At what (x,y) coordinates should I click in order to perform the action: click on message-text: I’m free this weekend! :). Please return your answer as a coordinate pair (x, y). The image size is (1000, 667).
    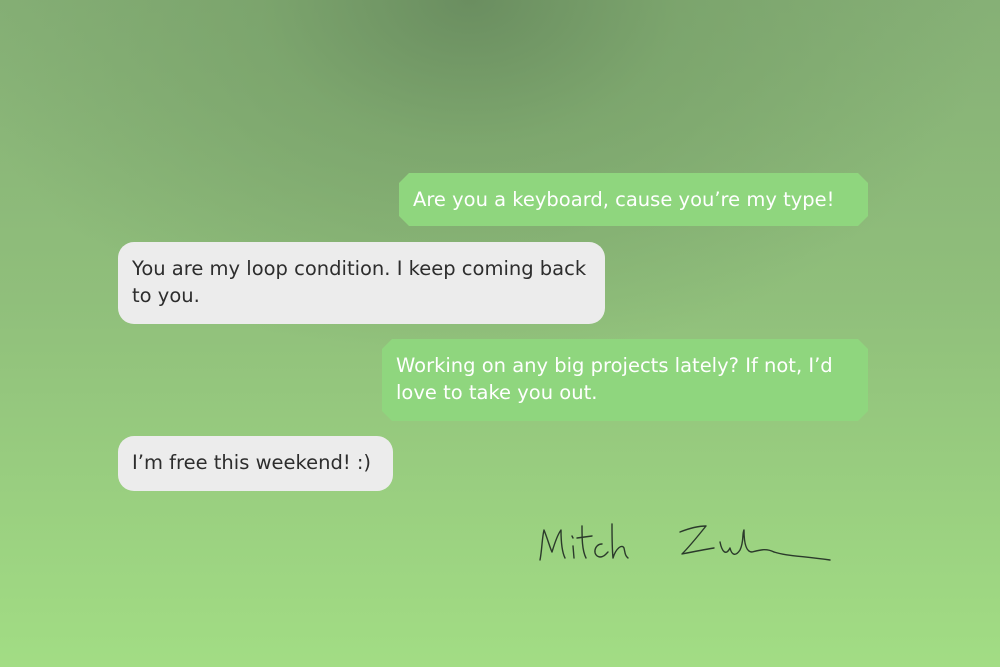
    Looking at the image, I should click on (252, 462).